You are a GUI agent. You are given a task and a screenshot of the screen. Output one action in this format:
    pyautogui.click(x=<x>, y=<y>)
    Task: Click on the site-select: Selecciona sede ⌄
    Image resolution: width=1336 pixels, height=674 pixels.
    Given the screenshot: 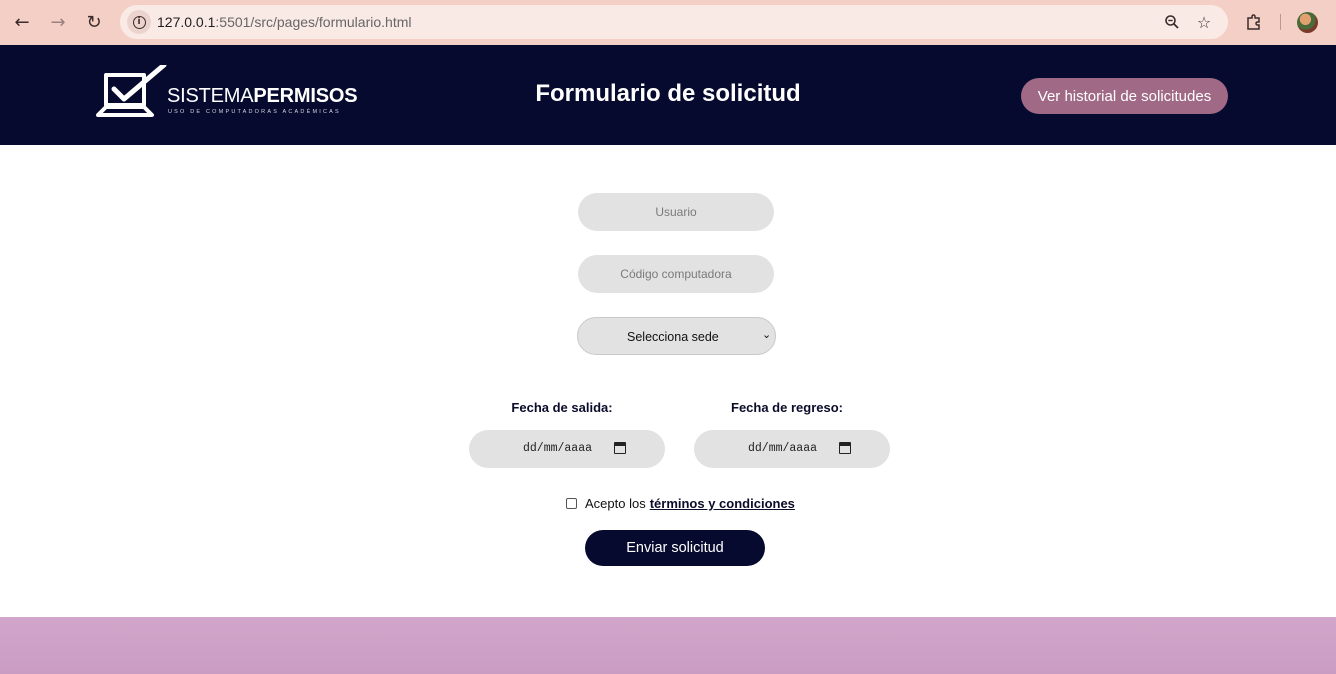 What is the action you would take?
    pyautogui.click(x=676, y=336)
    